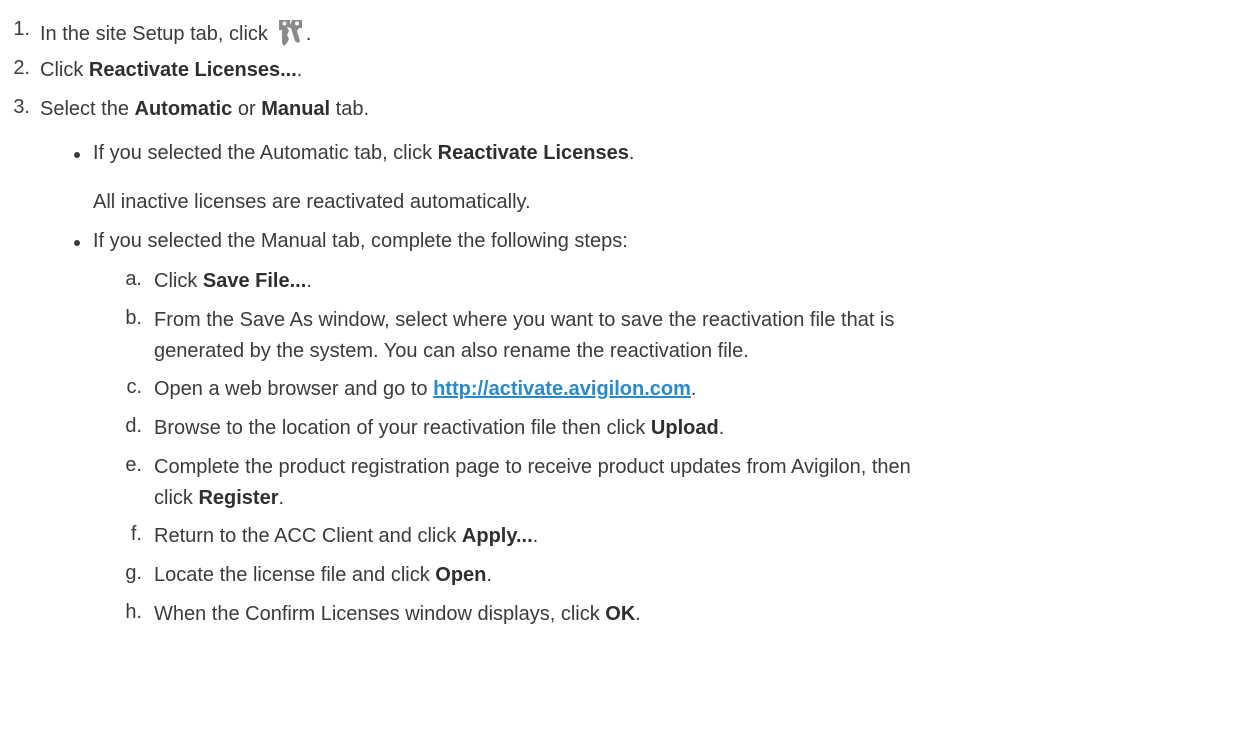 Image resolution: width=1239 pixels, height=750 pixels. I want to click on sub-step-text-before: Return to the ACC Client and click, so click(308, 536).